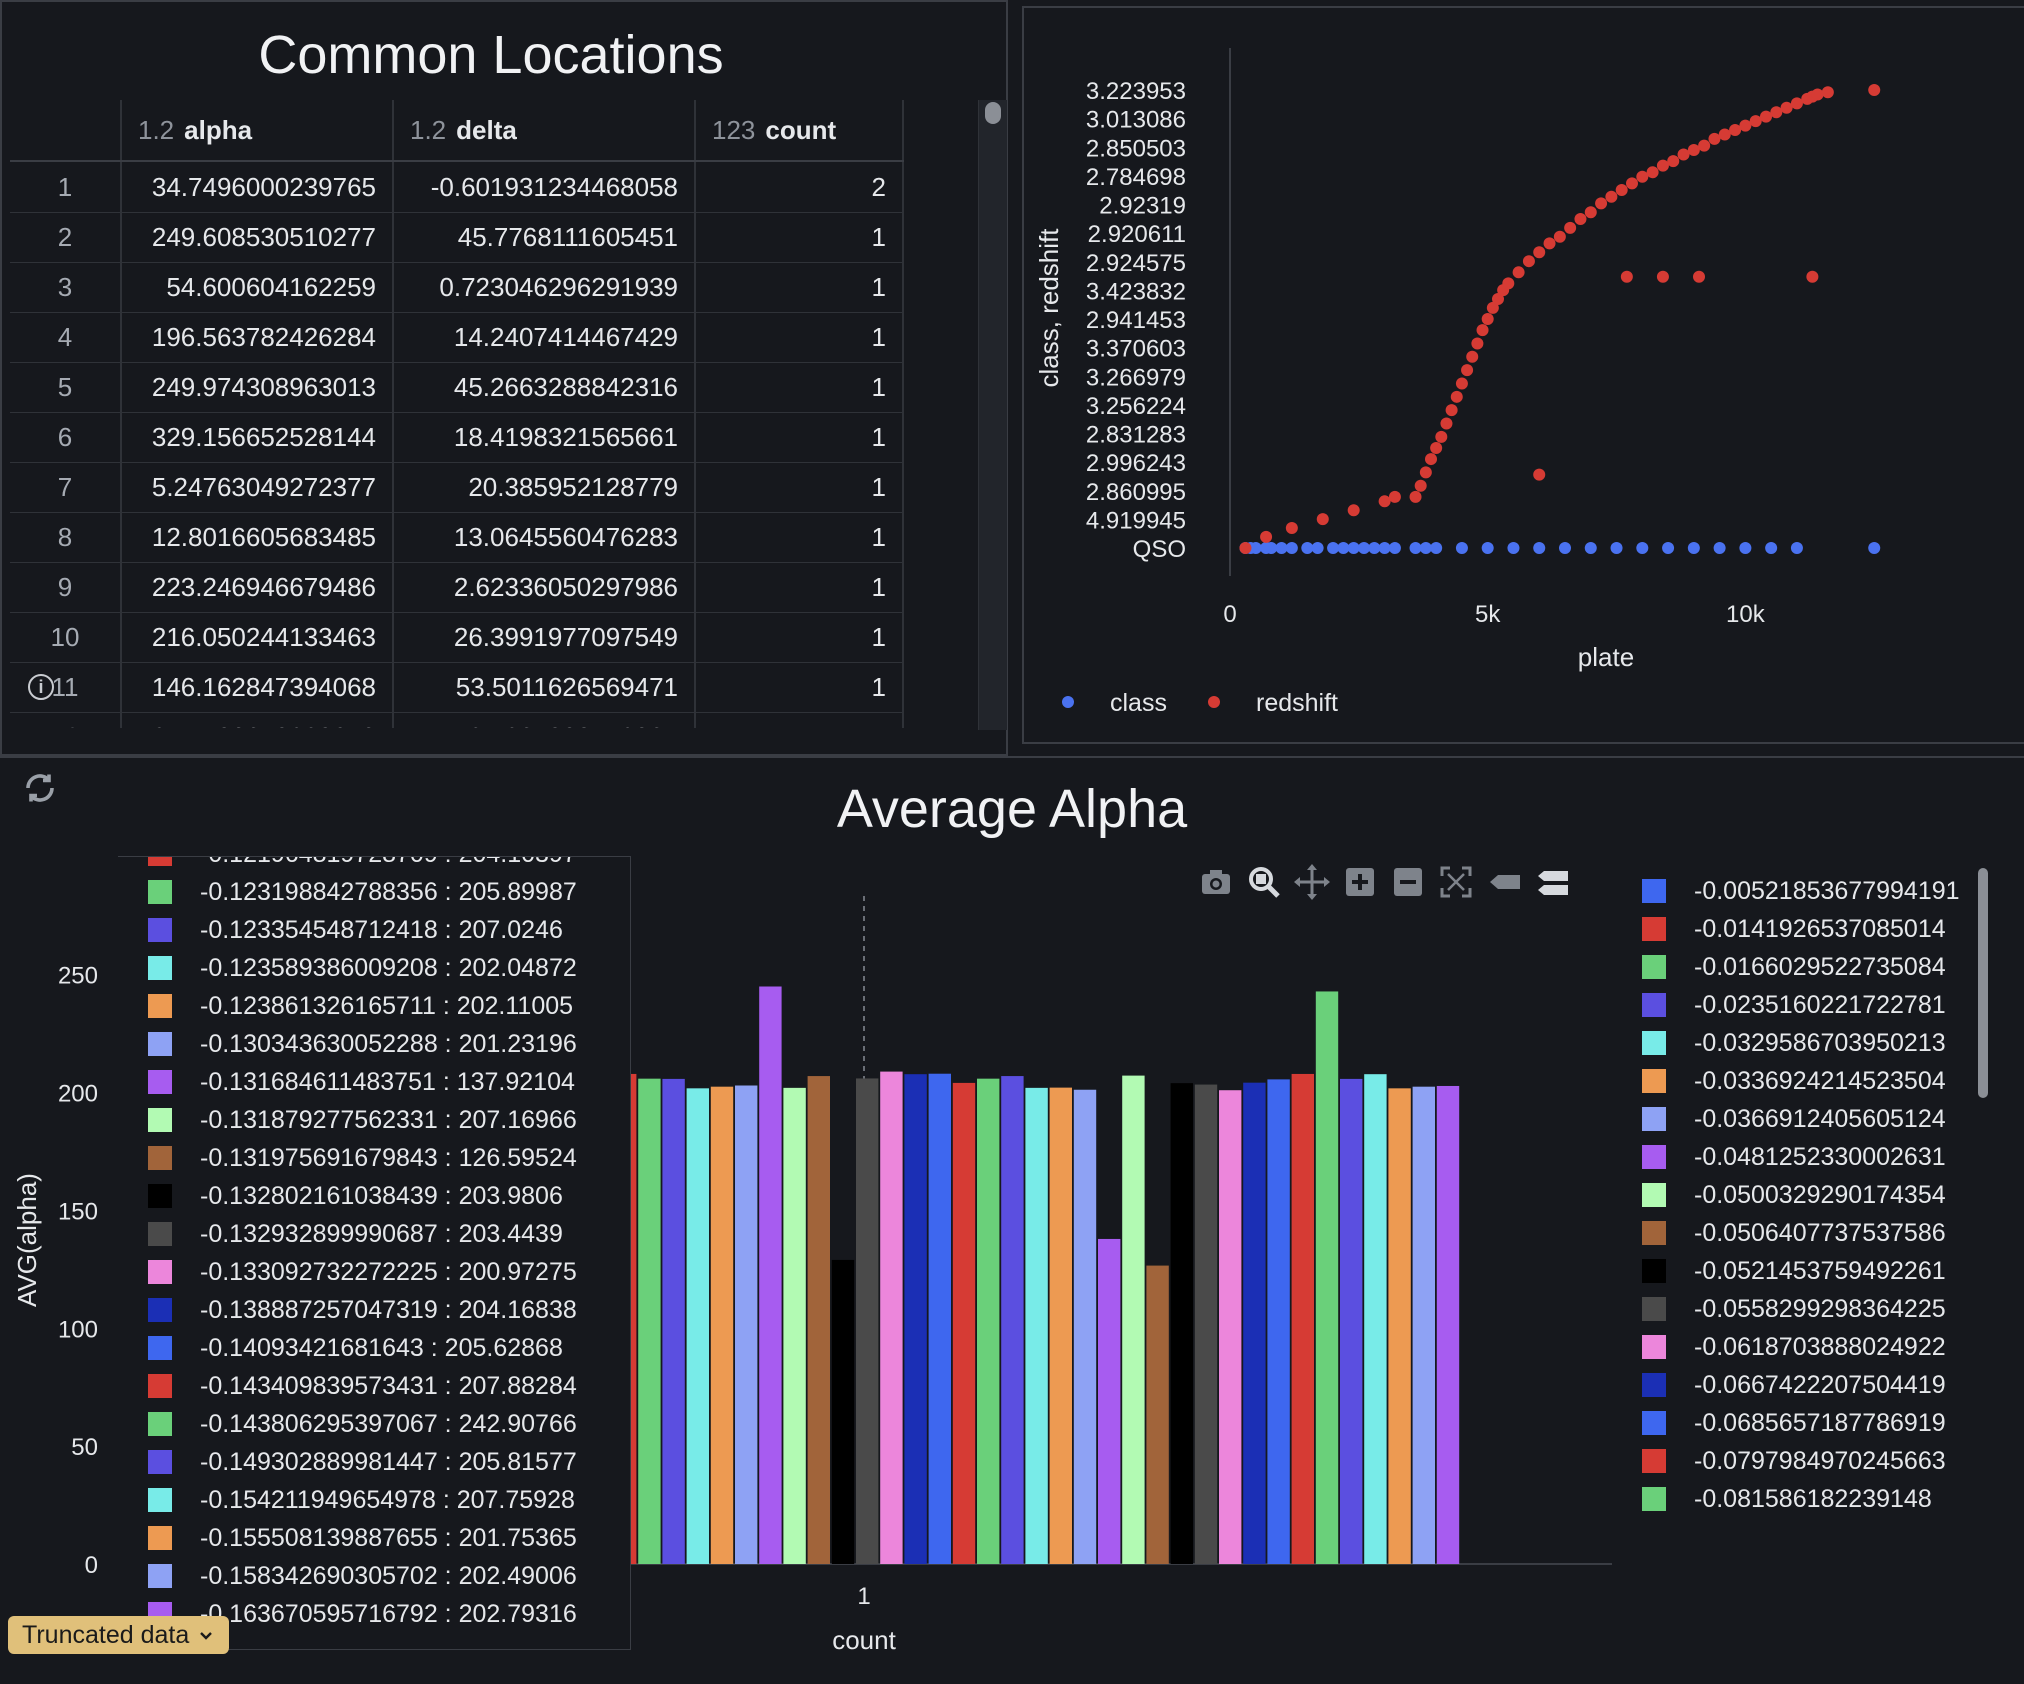  What do you see at coordinates (1794, 1309) in the screenshot?
I see `legend-item: -0.0558299298364225` at bounding box center [1794, 1309].